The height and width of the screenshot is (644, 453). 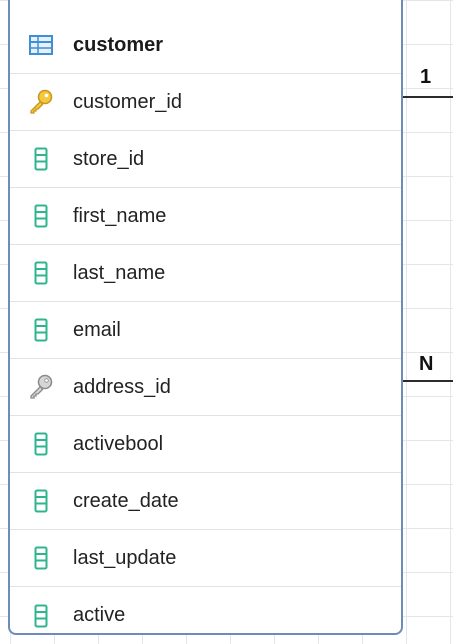 What do you see at coordinates (127, 101) in the screenshot?
I see `column-name: customer_id` at bounding box center [127, 101].